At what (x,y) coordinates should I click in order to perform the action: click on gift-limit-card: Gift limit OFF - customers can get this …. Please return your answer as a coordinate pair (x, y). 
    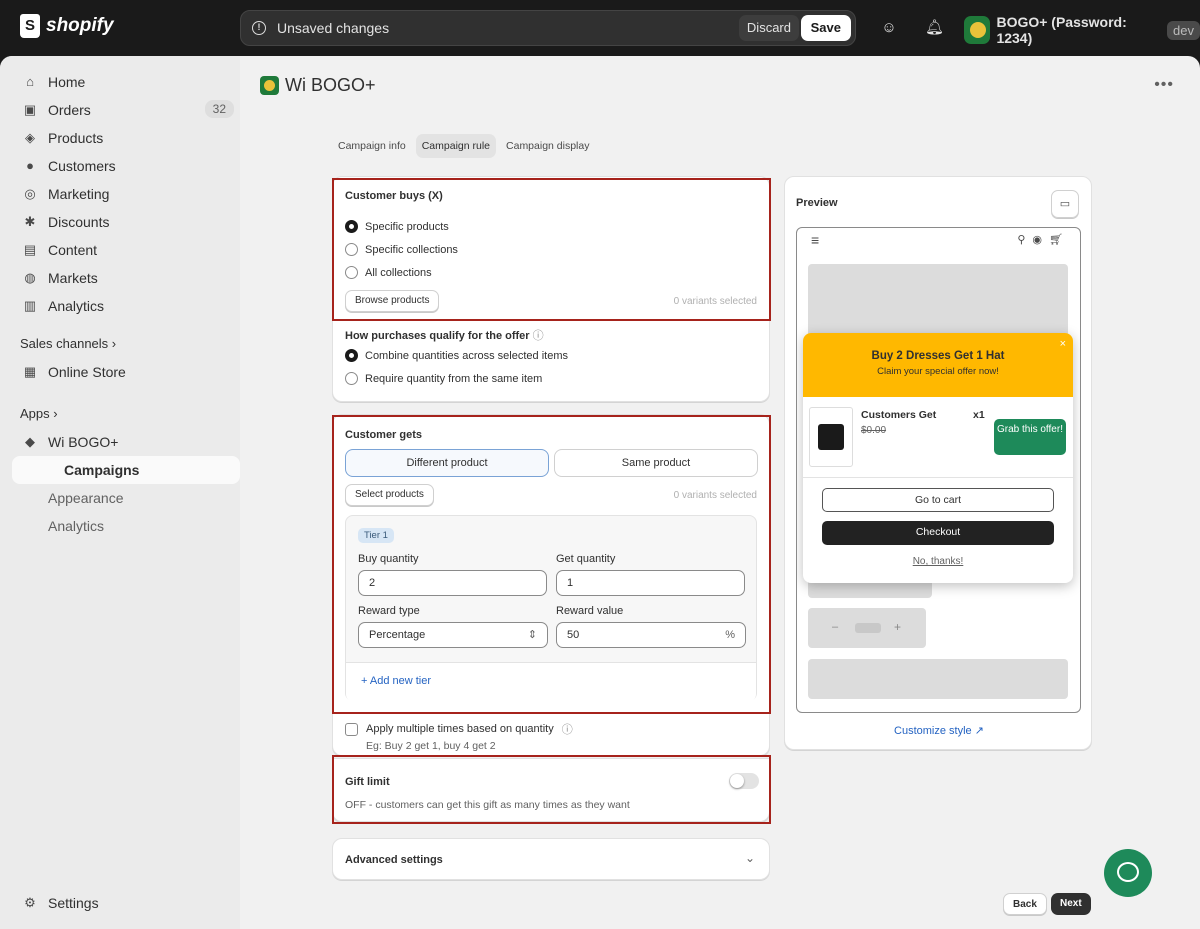
    Looking at the image, I should click on (551, 790).